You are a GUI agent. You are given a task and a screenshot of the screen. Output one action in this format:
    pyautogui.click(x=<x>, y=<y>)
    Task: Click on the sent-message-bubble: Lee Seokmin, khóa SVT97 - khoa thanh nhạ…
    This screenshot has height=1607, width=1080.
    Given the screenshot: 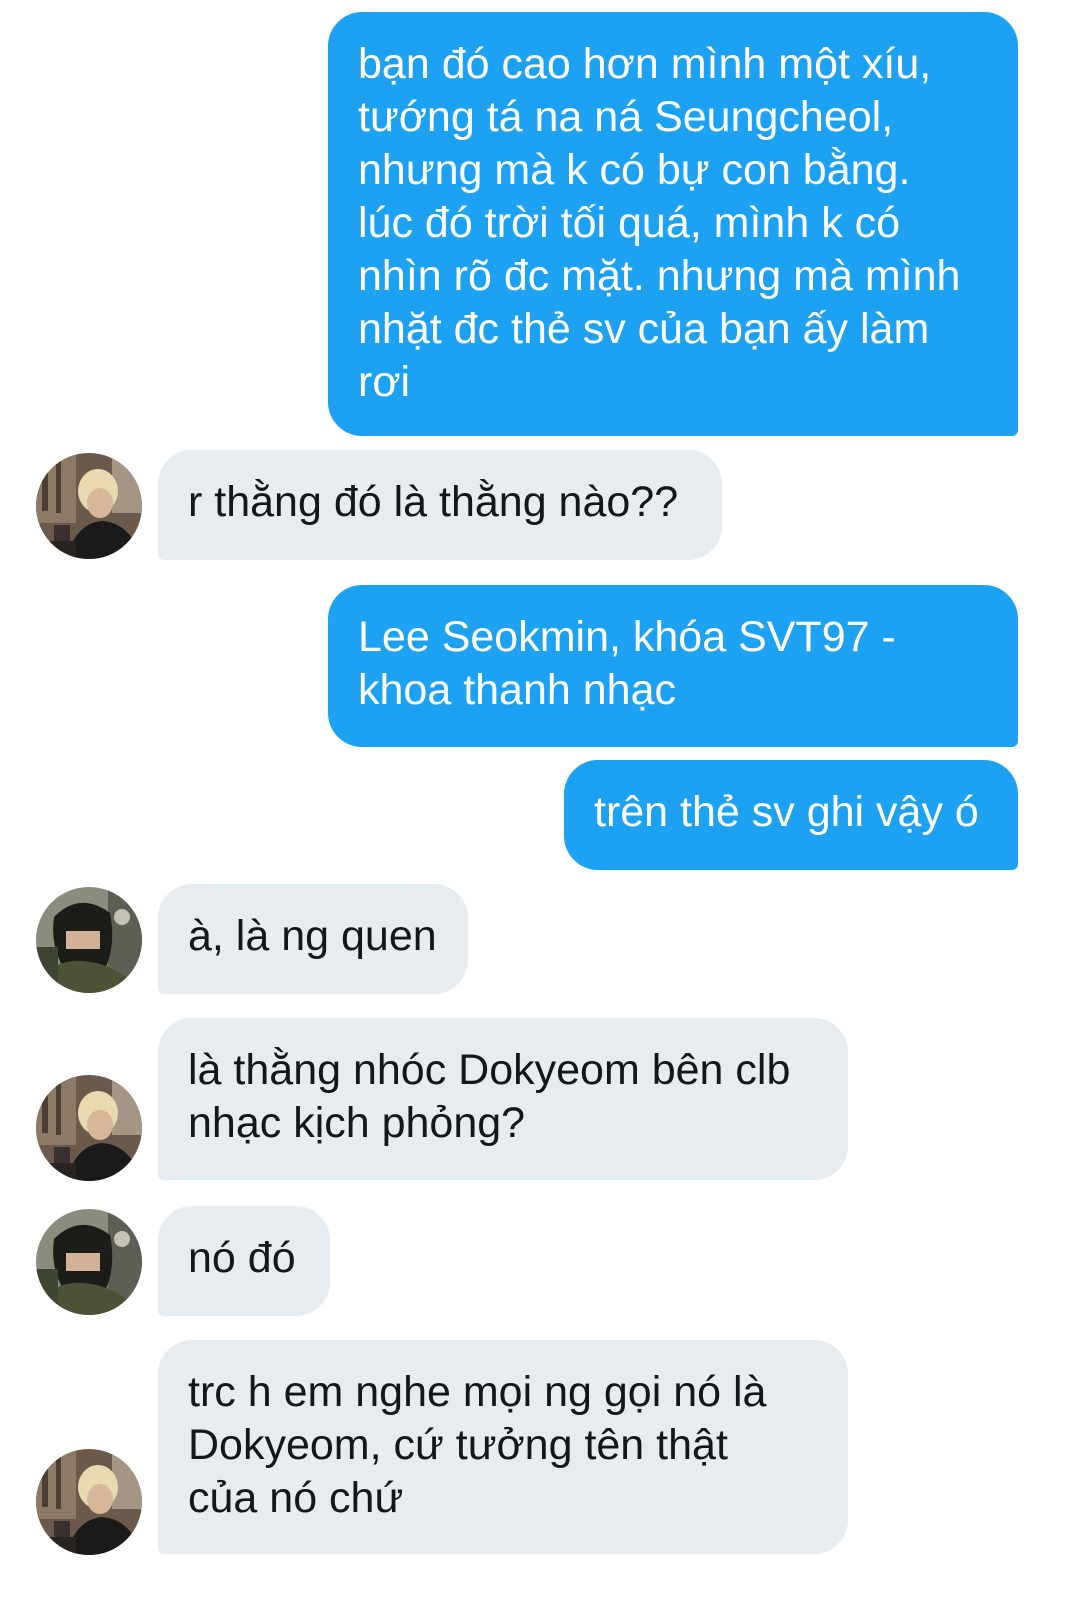 What is the action you would take?
    pyautogui.click(x=673, y=666)
    